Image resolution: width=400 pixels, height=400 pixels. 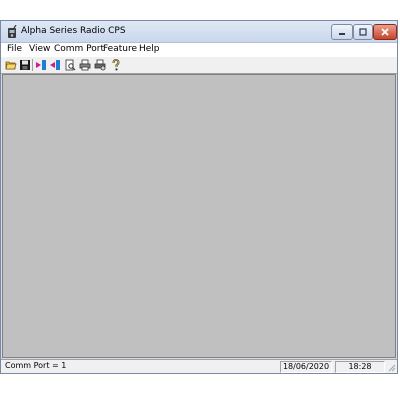 I want to click on maximize-button, so click(x=363, y=32).